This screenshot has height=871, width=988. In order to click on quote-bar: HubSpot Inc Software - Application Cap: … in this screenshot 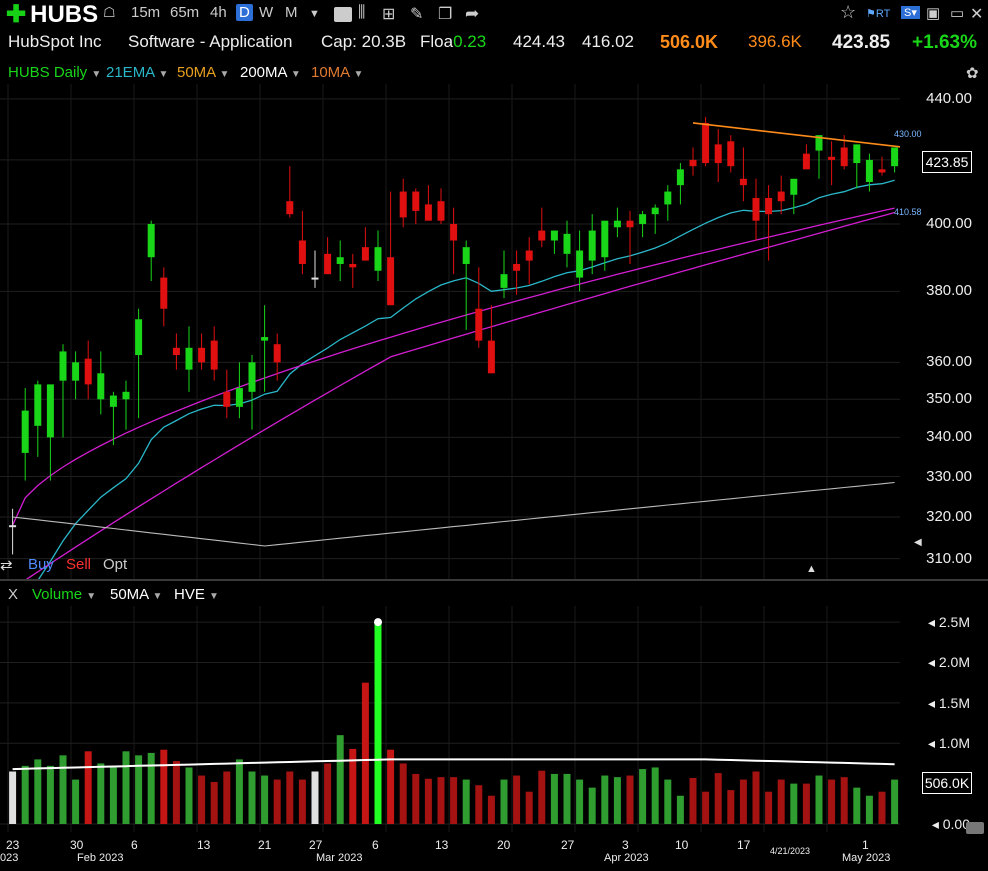, I will do `click(494, 44)`.